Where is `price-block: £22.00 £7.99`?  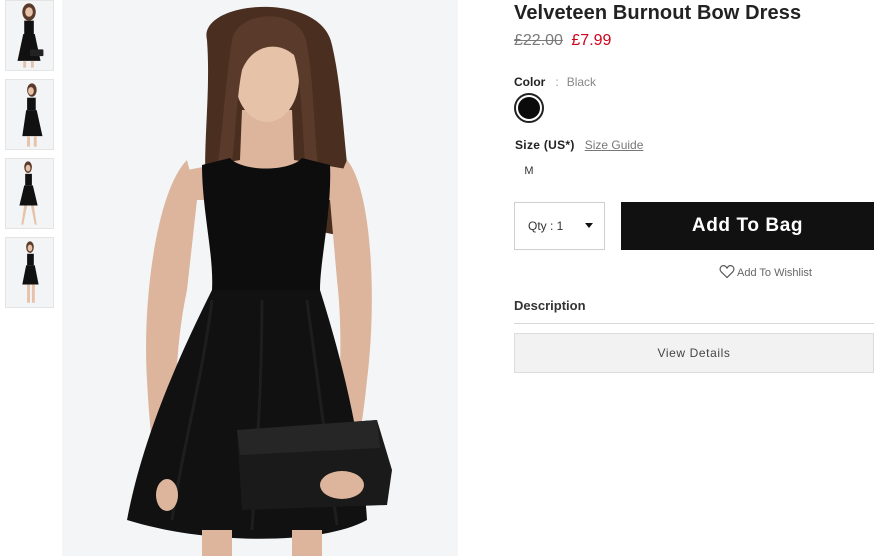 price-block: £22.00 £7.99 is located at coordinates (562, 41).